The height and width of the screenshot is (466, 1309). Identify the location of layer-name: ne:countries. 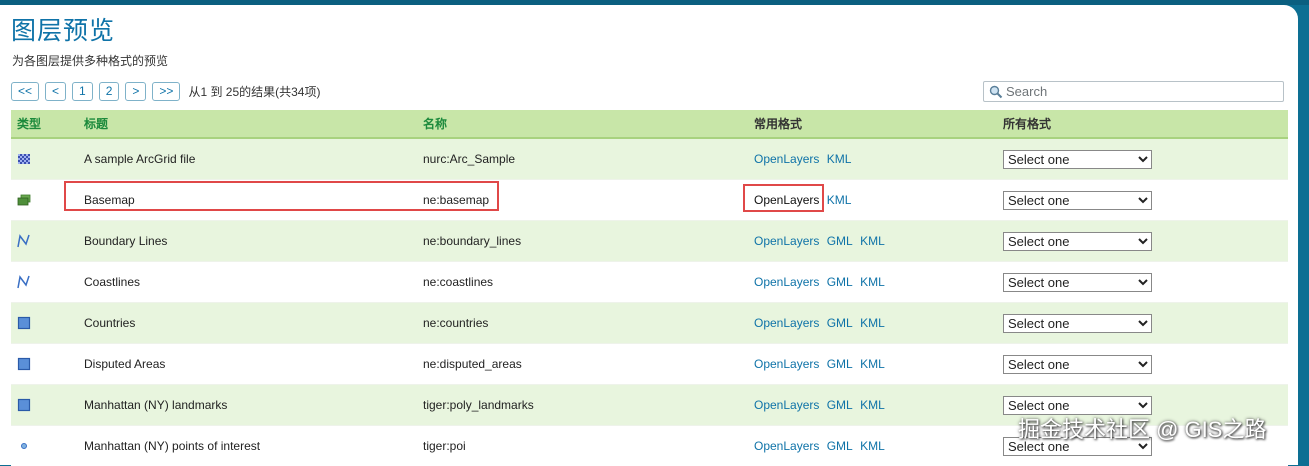
(582, 323).